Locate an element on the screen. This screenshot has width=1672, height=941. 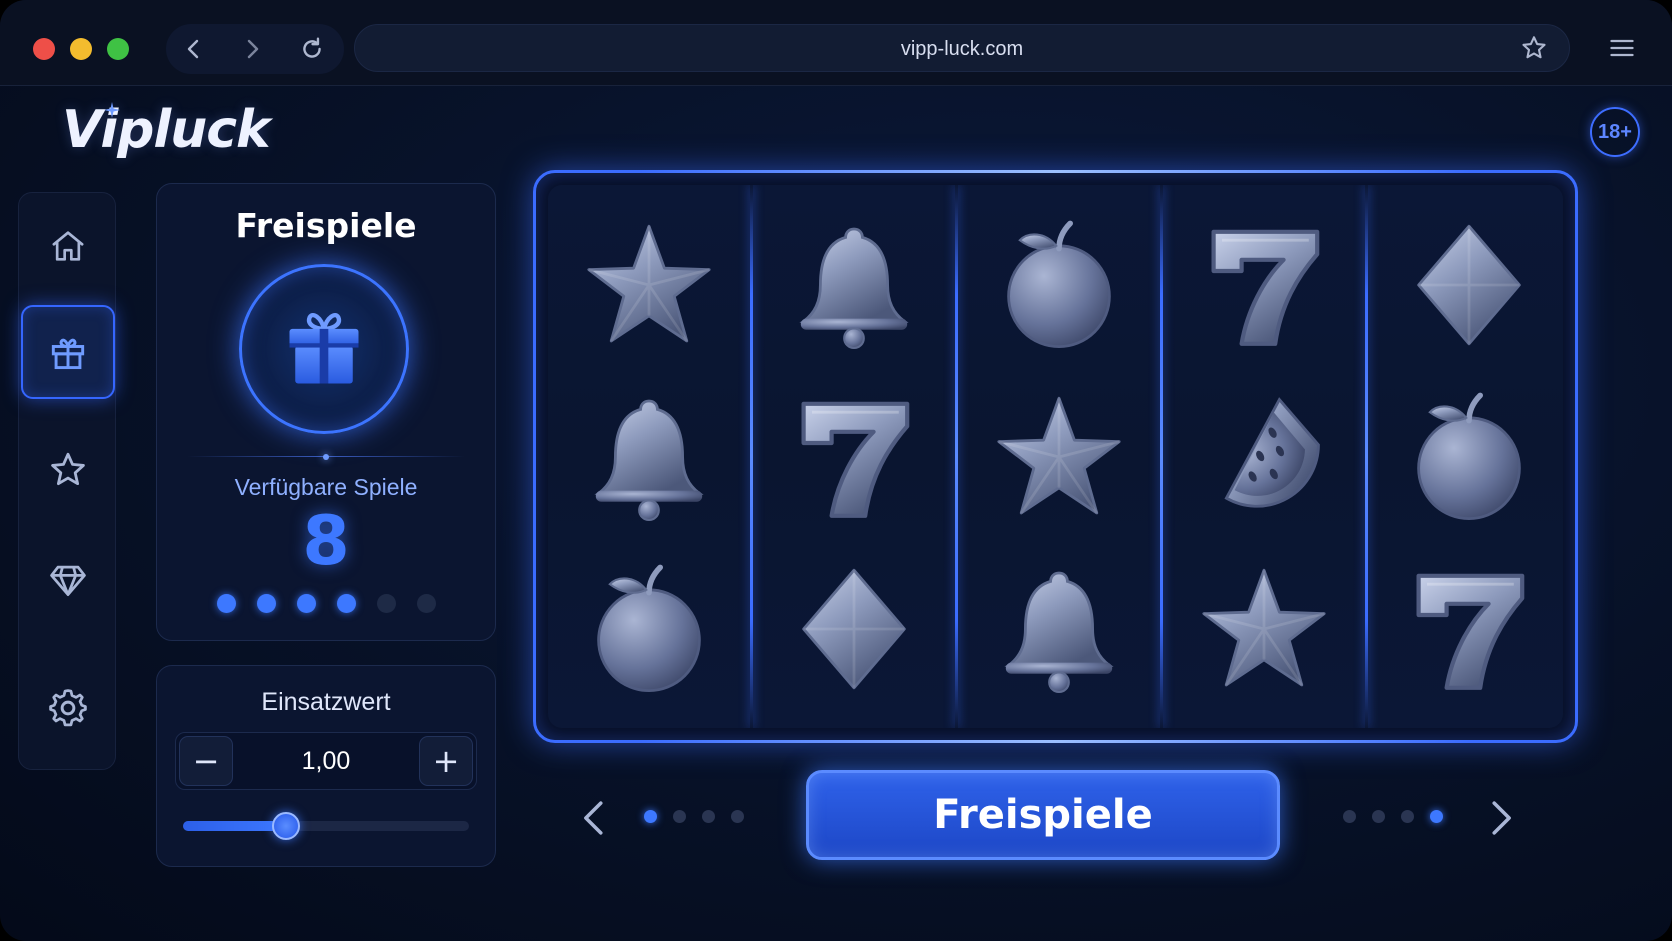
slot-symbol-melon is located at coordinates (1264, 457).